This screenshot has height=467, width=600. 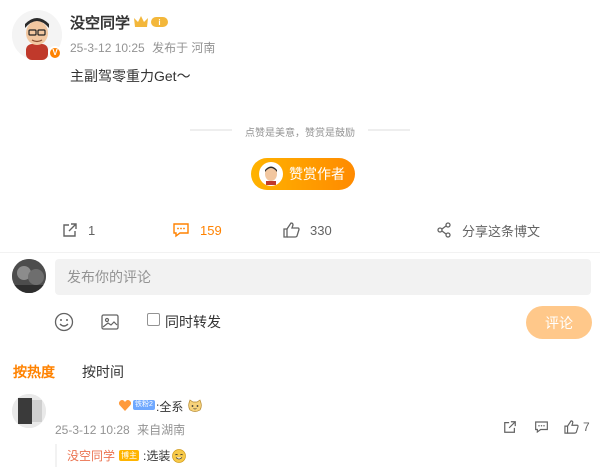 What do you see at coordinates (110, 322) in the screenshot?
I see `image-icon` at bounding box center [110, 322].